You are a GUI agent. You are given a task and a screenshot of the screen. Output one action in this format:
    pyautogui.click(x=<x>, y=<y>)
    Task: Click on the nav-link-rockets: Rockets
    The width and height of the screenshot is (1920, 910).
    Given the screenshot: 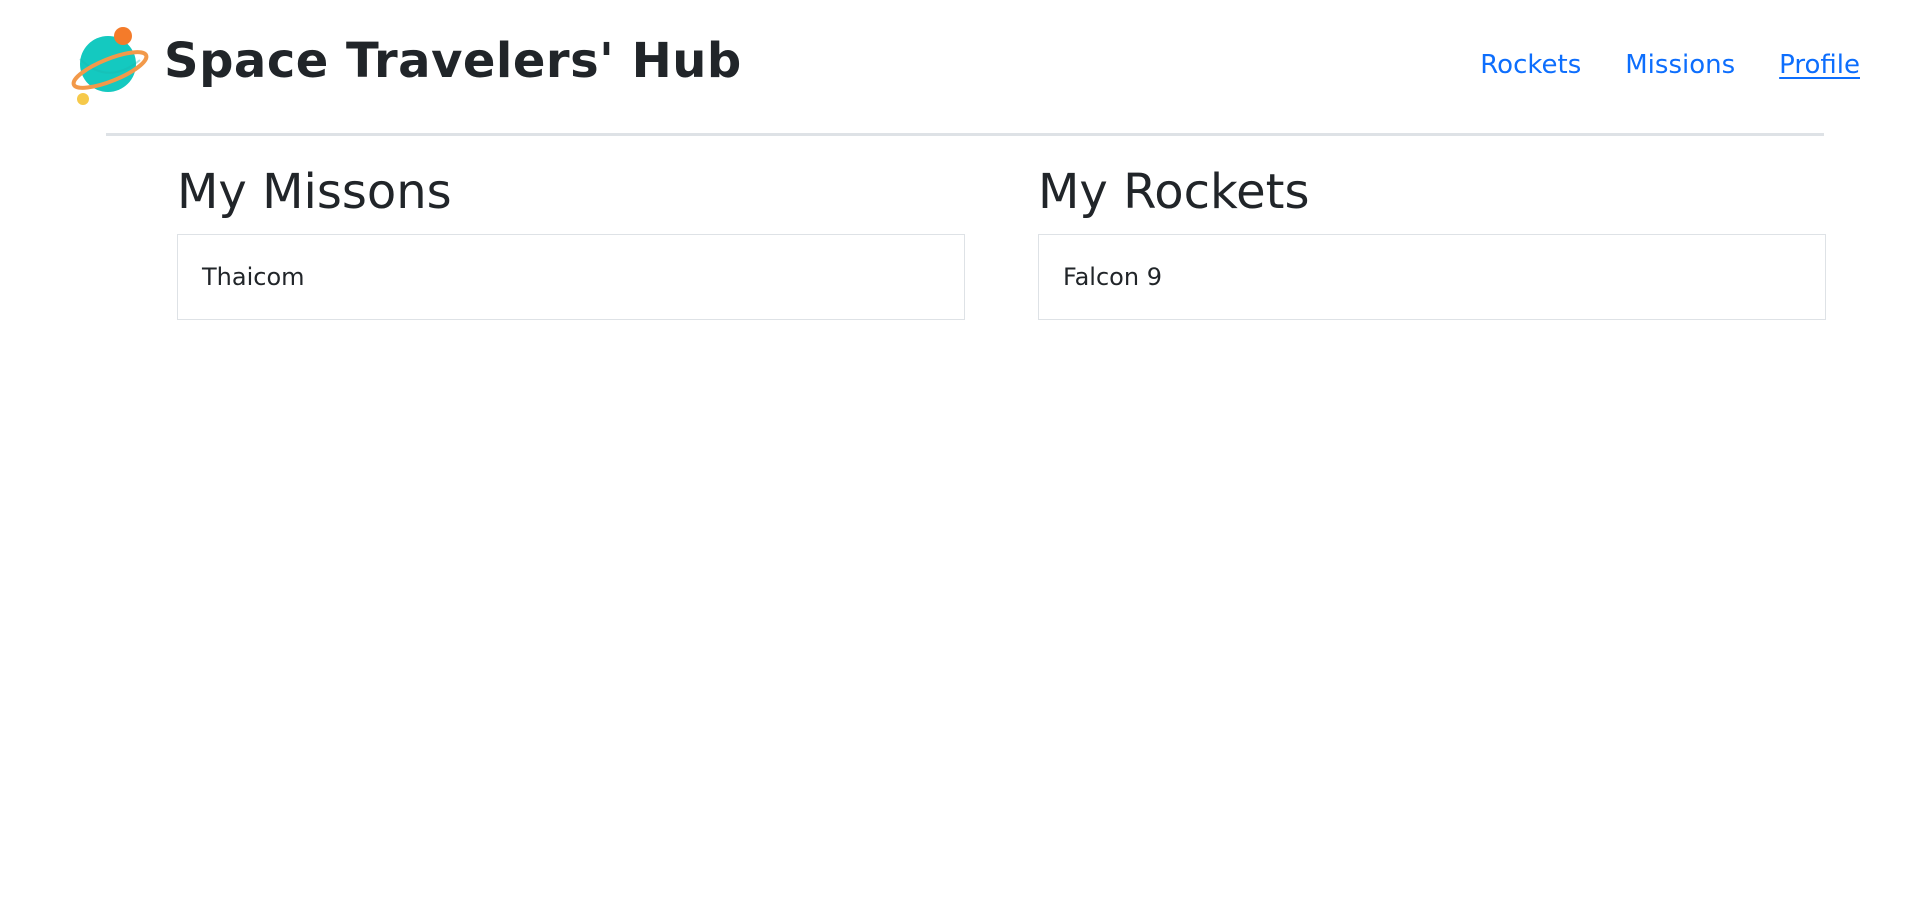 What is the action you would take?
    pyautogui.click(x=1530, y=65)
    